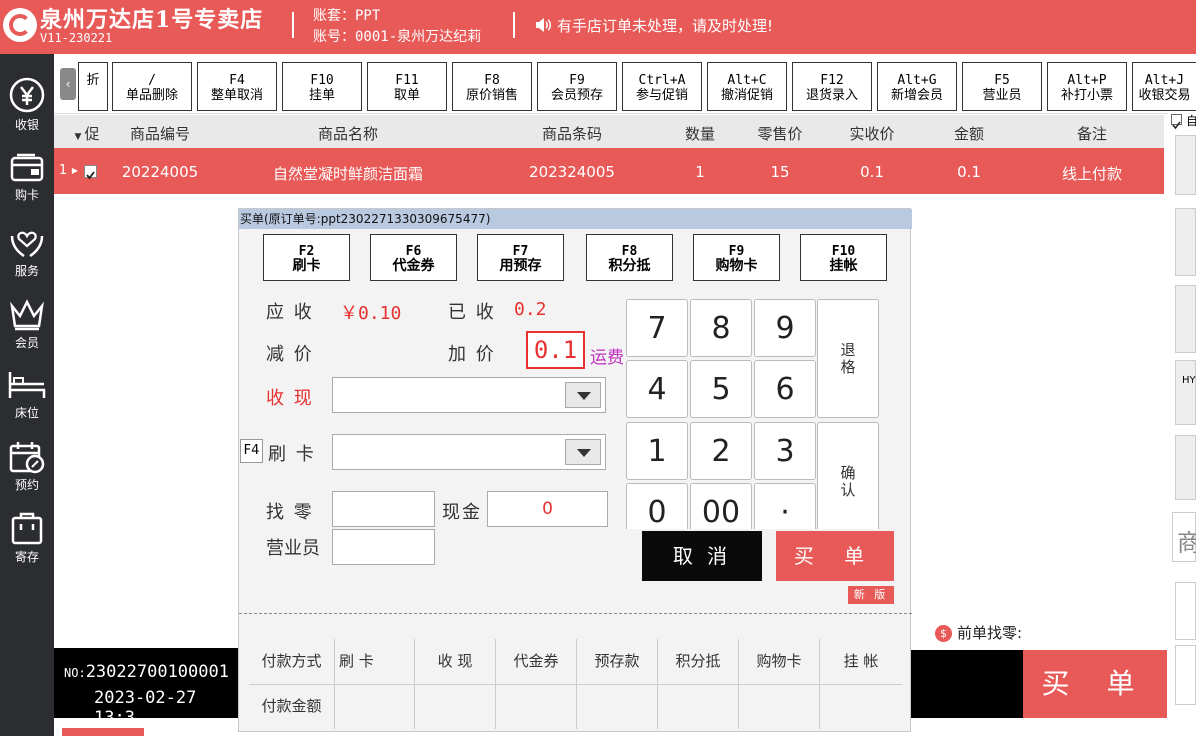  Describe the element at coordinates (629, 257) in the screenshot. I see `pay-points-button: F8 积分抵` at that location.